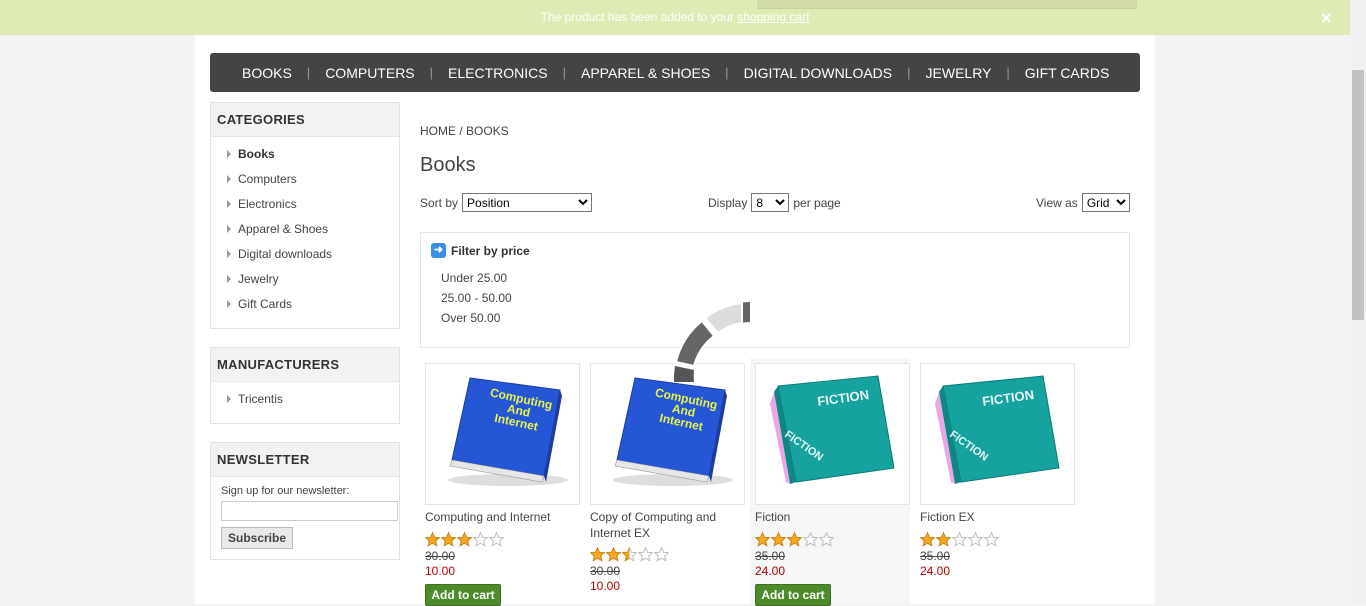  What do you see at coordinates (309, 511) in the screenshot?
I see `newsletter-email-input` at bounding box center [309, 511].